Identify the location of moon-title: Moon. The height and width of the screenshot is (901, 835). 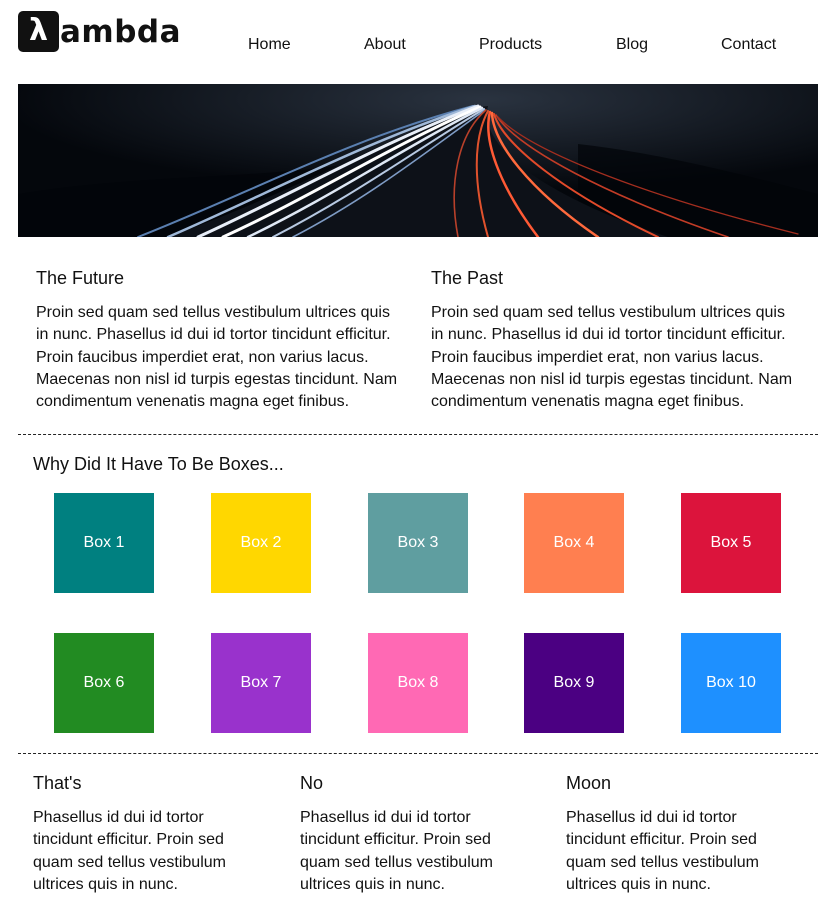
(589, 783).